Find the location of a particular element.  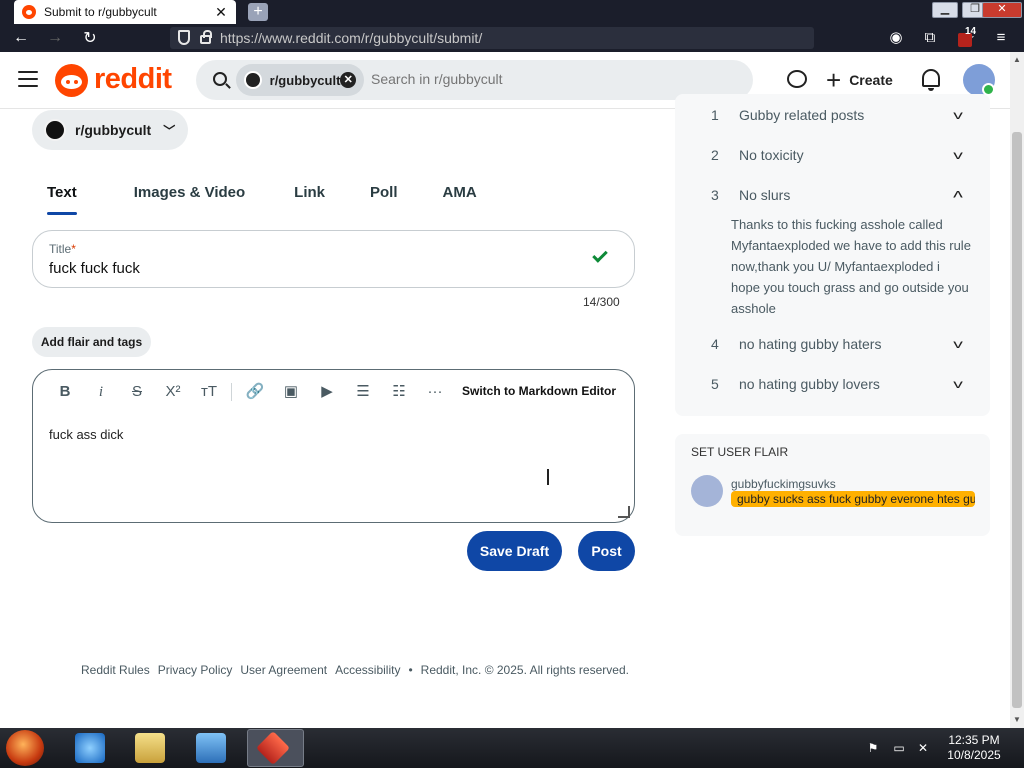

more-options-icon: ··· is located at coordinates (435, 392).